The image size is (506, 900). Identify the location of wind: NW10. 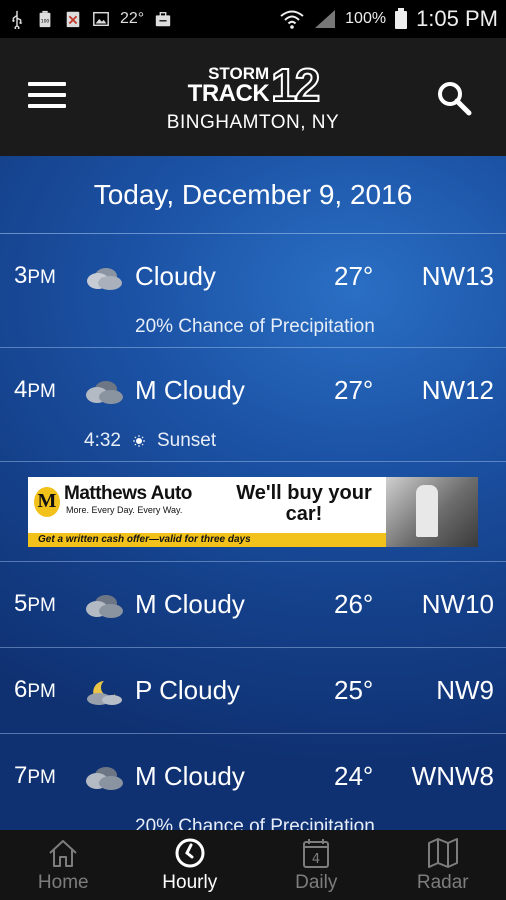
(457, 604).